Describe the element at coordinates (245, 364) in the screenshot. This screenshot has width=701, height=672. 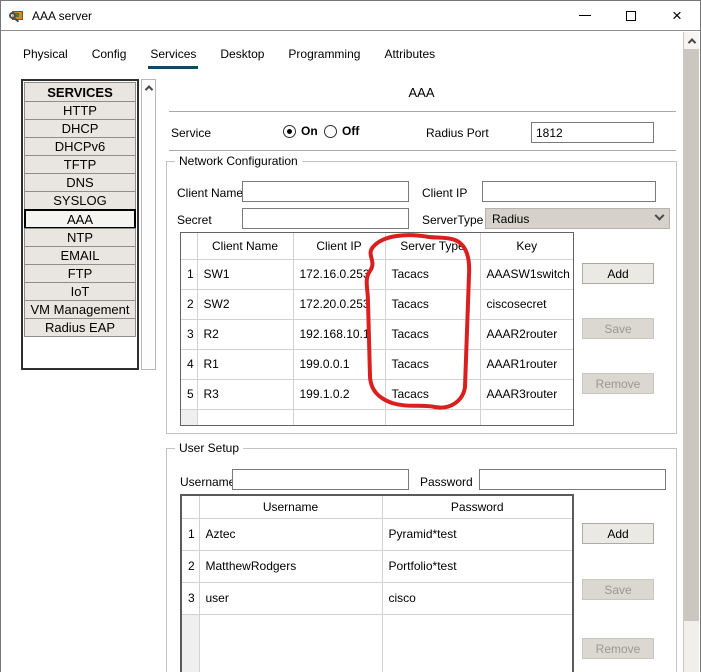
I see `cell-client-name: R1` at that location.